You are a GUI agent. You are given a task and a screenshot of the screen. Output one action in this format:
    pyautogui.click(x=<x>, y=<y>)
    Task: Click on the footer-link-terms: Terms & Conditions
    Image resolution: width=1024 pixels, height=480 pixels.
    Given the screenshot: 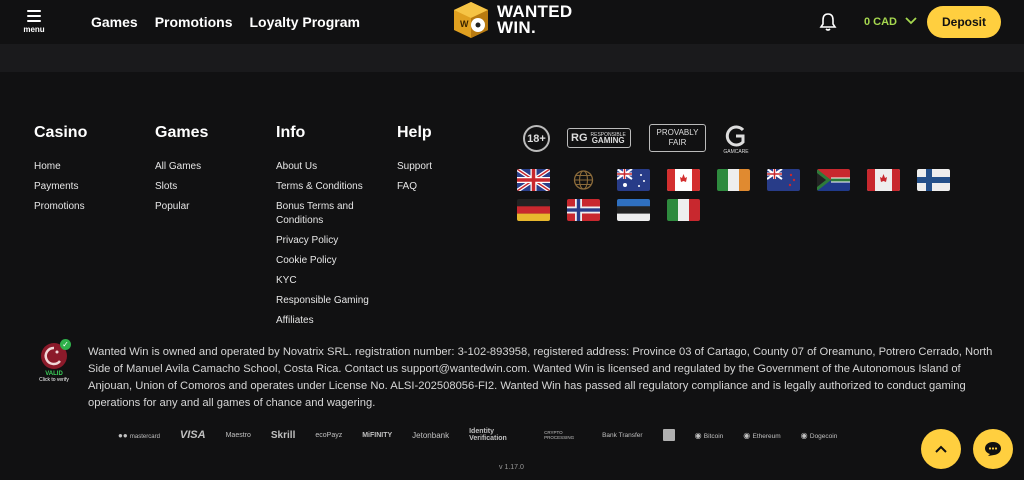 What is the action you would take?
    pyautogui.click(x=319, y=186)
    